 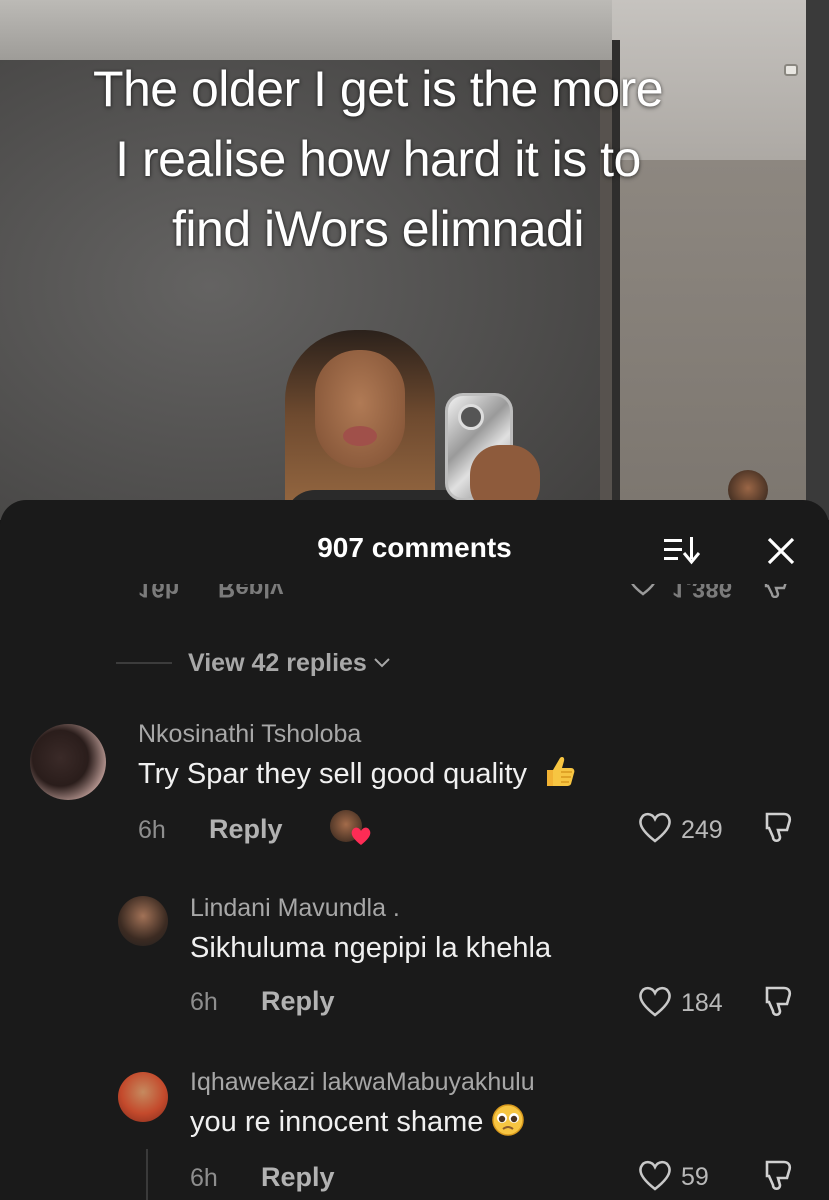 I want to click on comments-count: 907 comments, so click(x=414, y=547).